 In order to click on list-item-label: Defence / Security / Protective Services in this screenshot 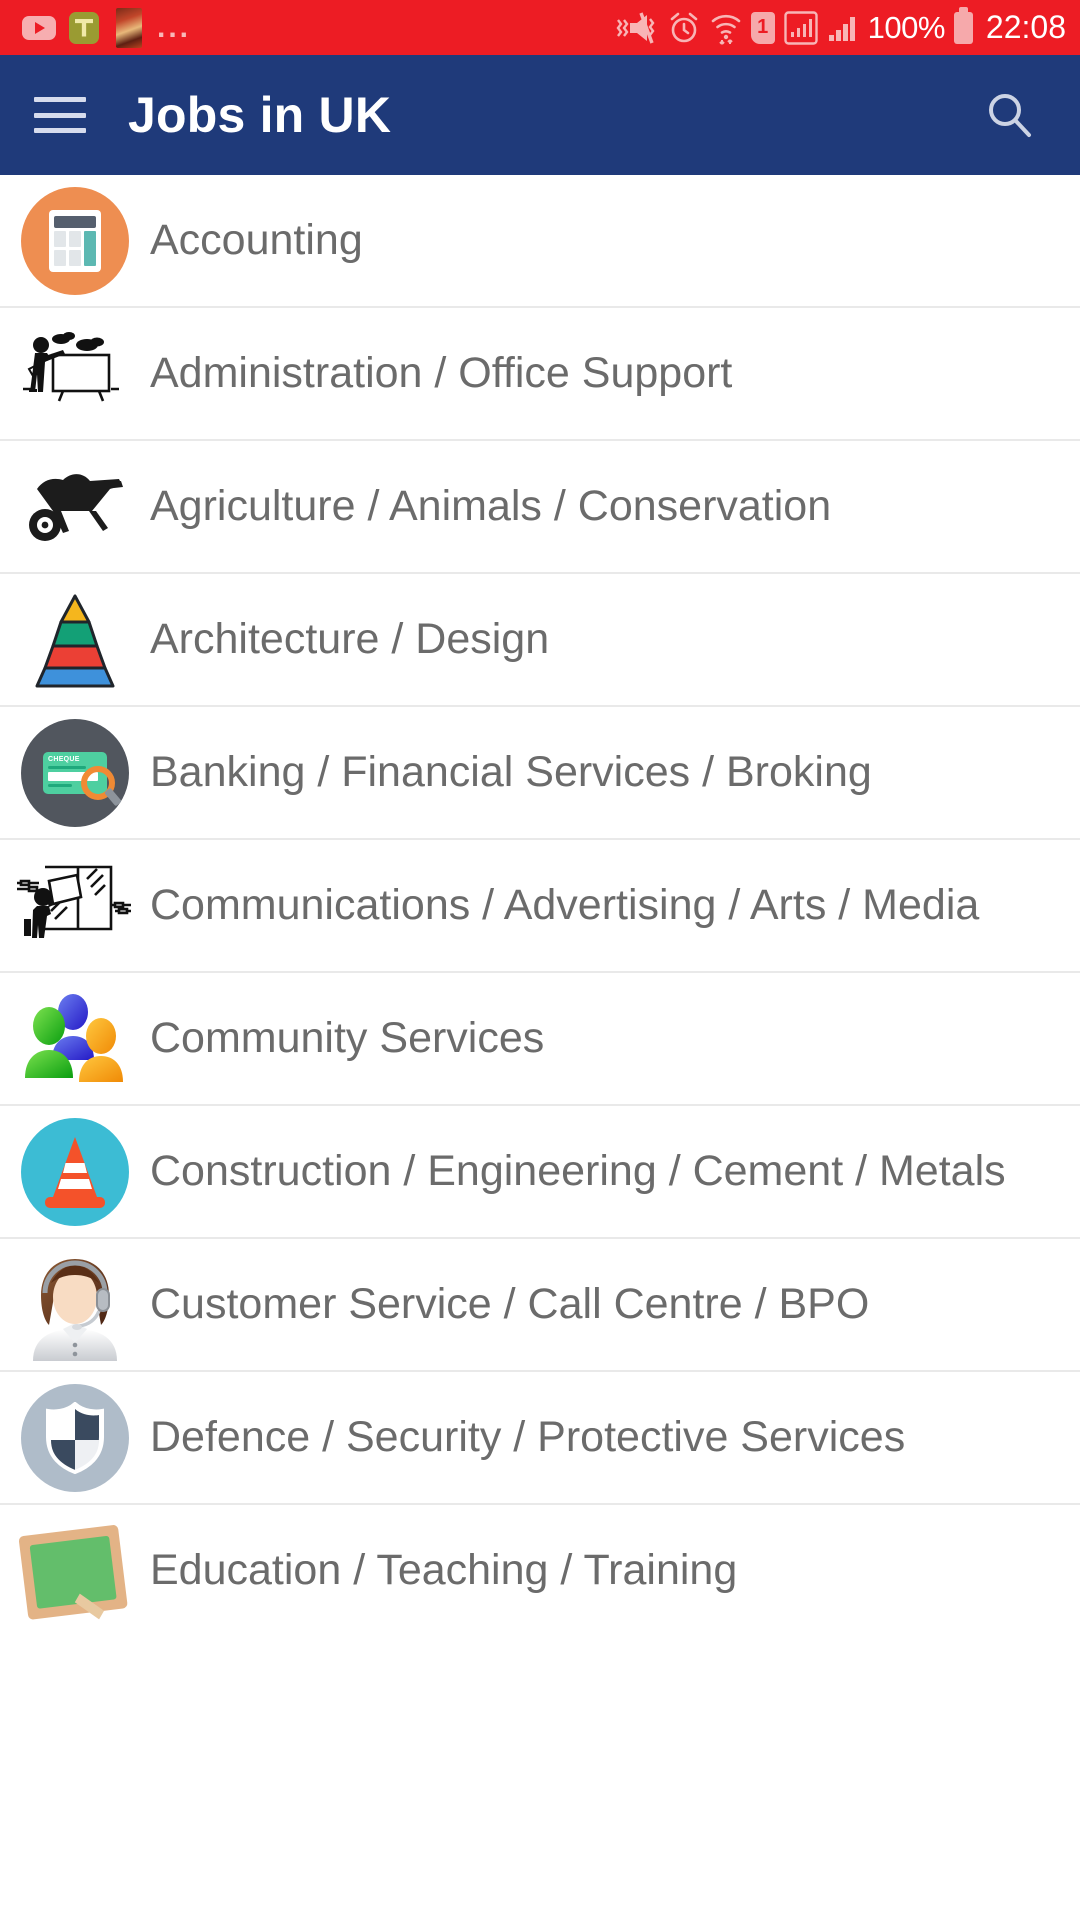, I will do `click(528, 1437)`.